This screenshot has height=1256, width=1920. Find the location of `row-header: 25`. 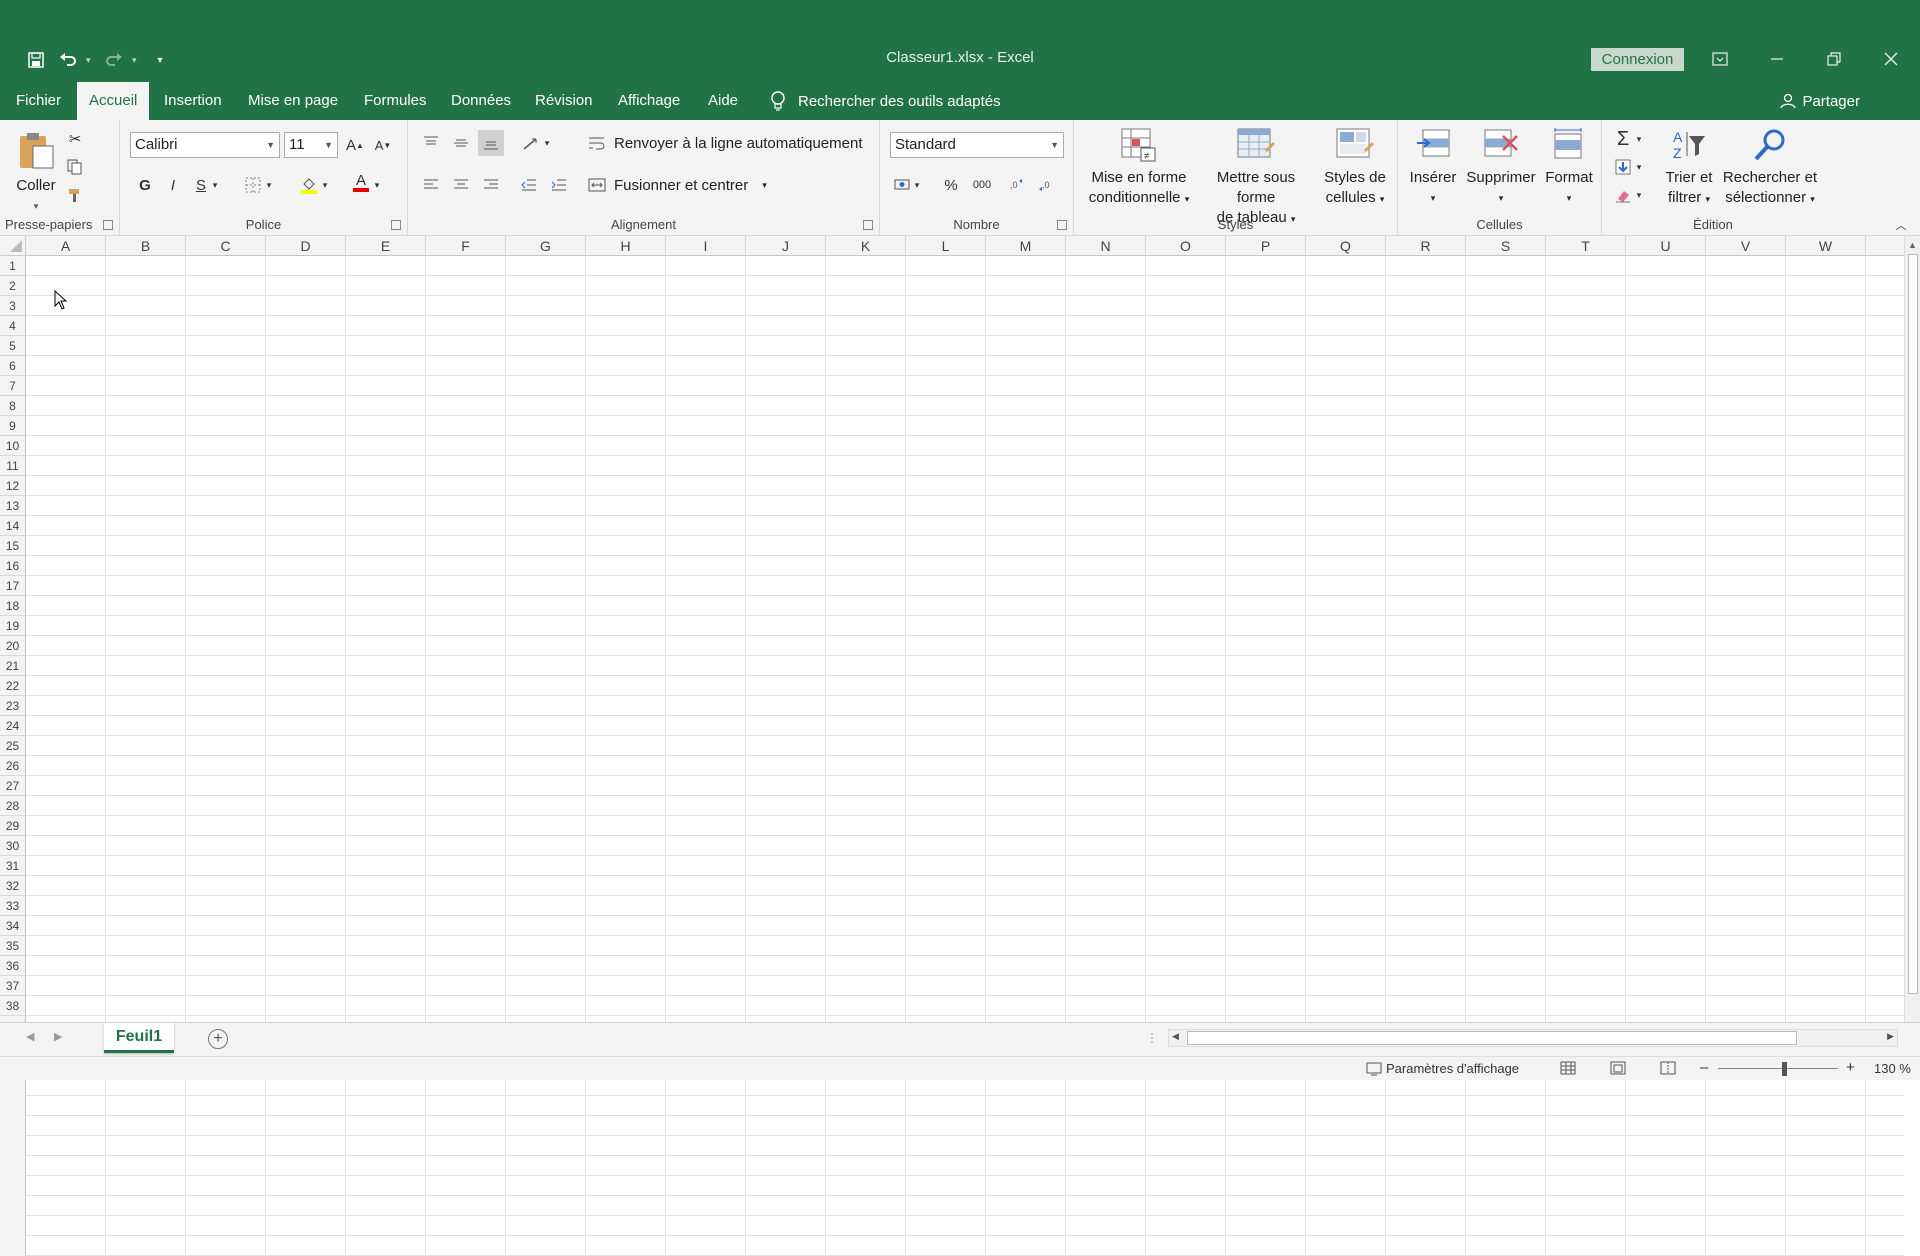

row-header: 25 is located at coordinates (12, 746).